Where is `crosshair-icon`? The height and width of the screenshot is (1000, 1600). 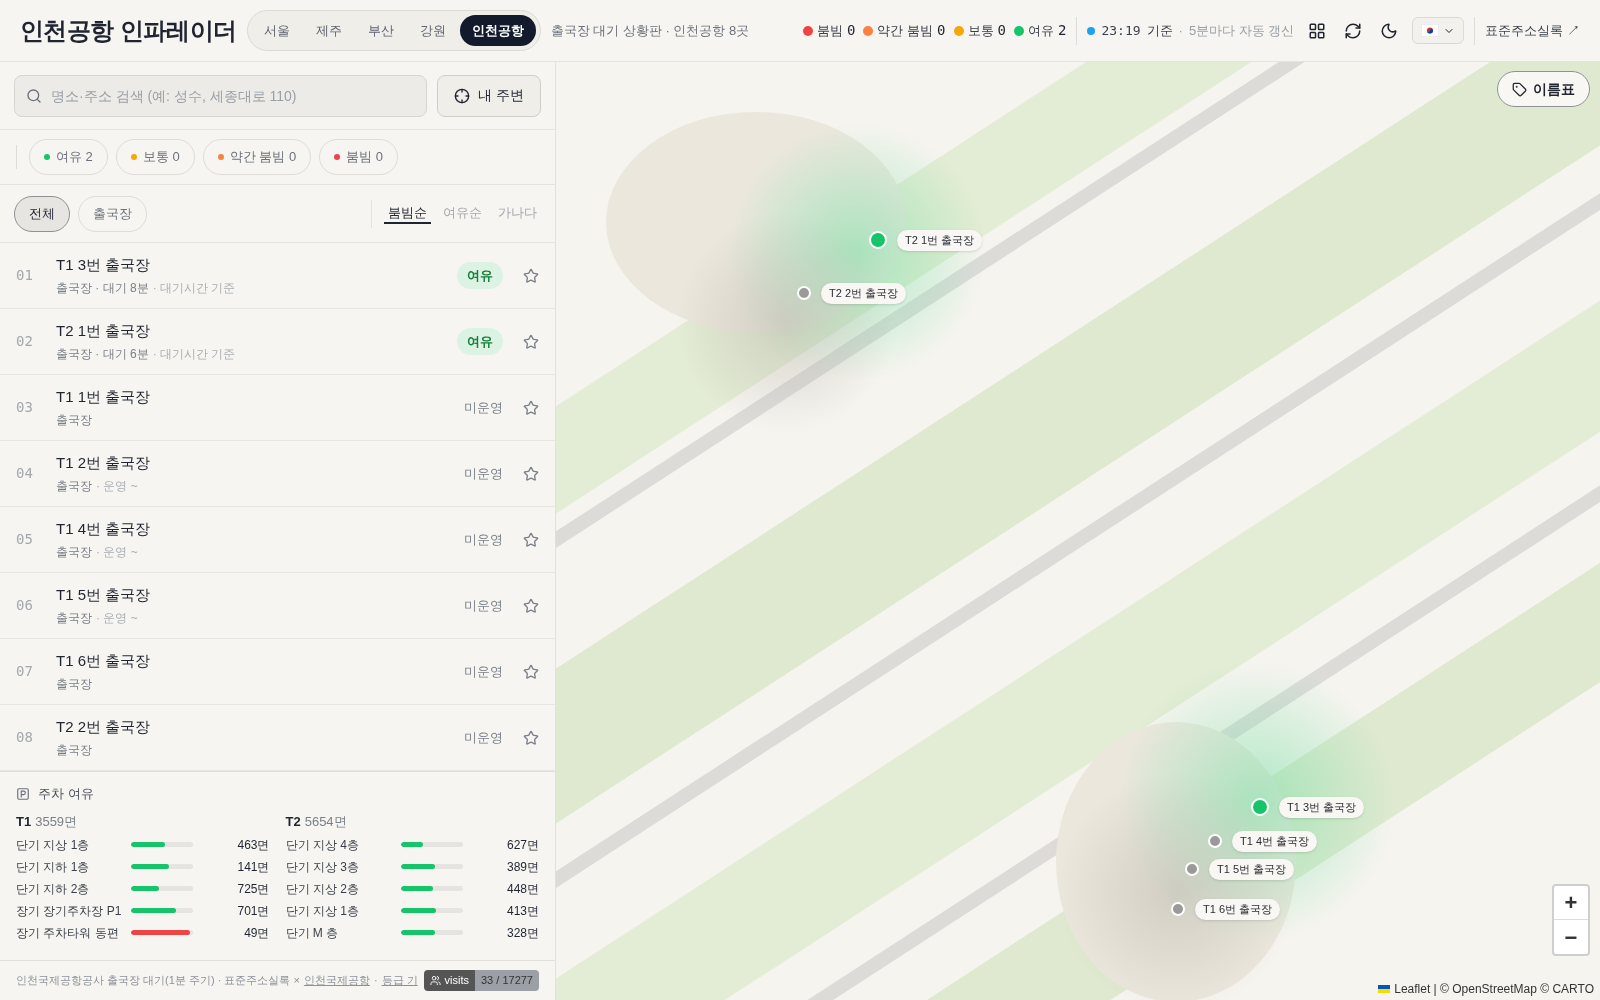
crosshair-icon is located at coordinates (462, 95).